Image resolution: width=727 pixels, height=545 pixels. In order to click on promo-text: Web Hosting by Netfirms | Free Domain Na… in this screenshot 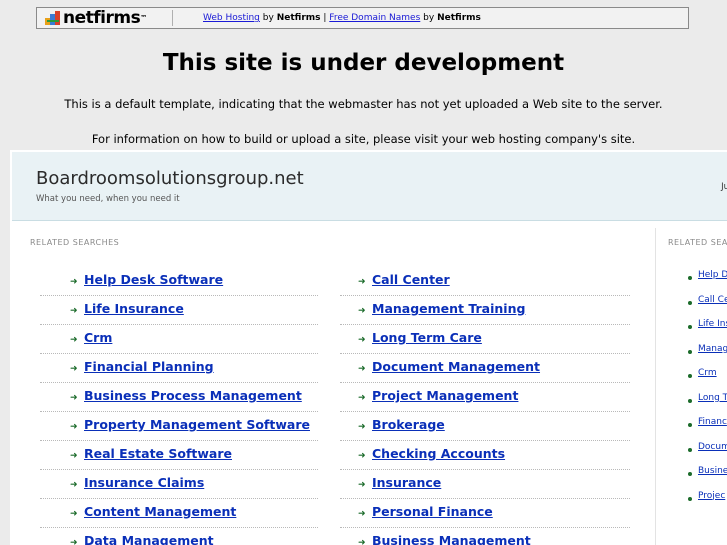, I will do `click(342, 18)`.